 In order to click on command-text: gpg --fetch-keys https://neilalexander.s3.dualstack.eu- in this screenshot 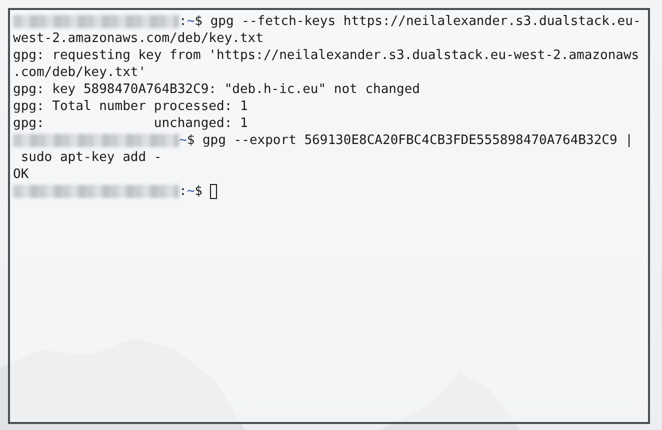, I will do `click(425, 21)`.